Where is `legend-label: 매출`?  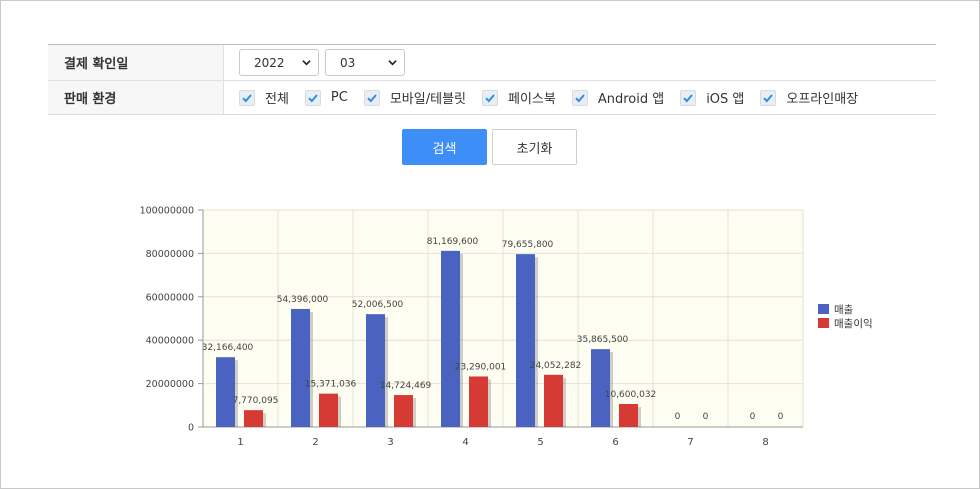 legend-label: 매출 is located at coordinates (844, 310).